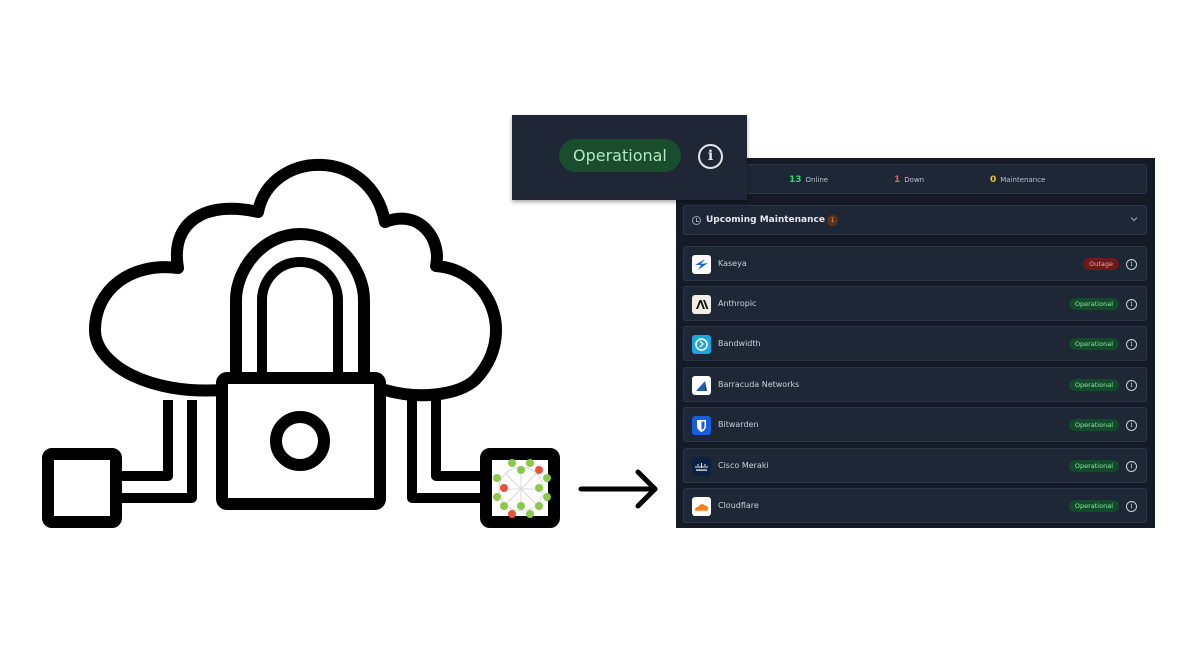 The image size is (1195, 652). What do you see at coordinates (765, 220) in the screenshot?
I see `upcoming-maintenance-title: Upcoming Maintenance` at bounding box center [765, 220].